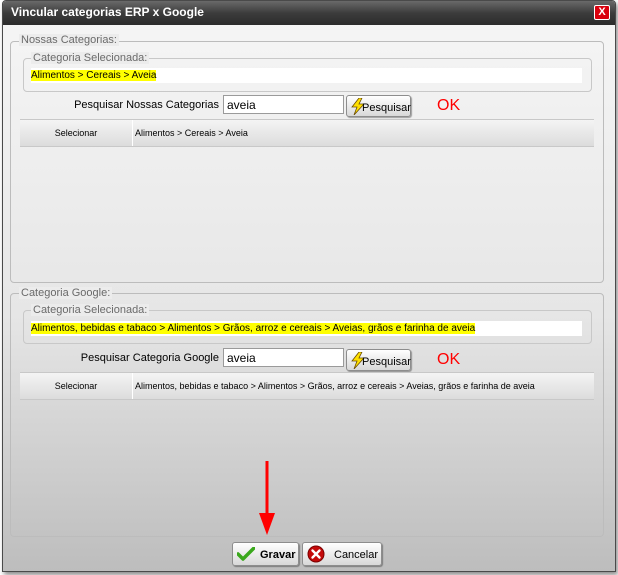 Image resolution: width=618 pixels, height=575 pixels. Describe the element at coordinates (306, 75) in the screenshot. I see `our-selected-field: Alimentos > Cereais > Aveia` at that location.